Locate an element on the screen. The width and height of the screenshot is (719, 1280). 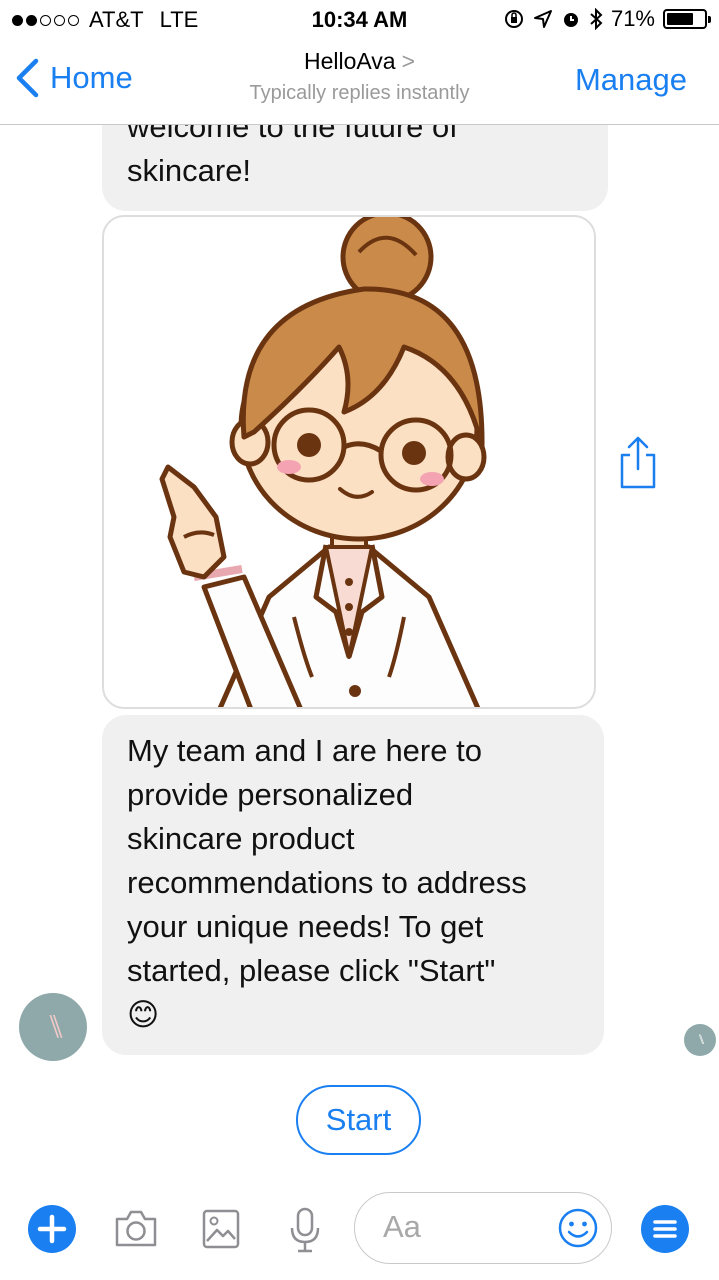
menu-icon is located at coordinates (665, 1229).